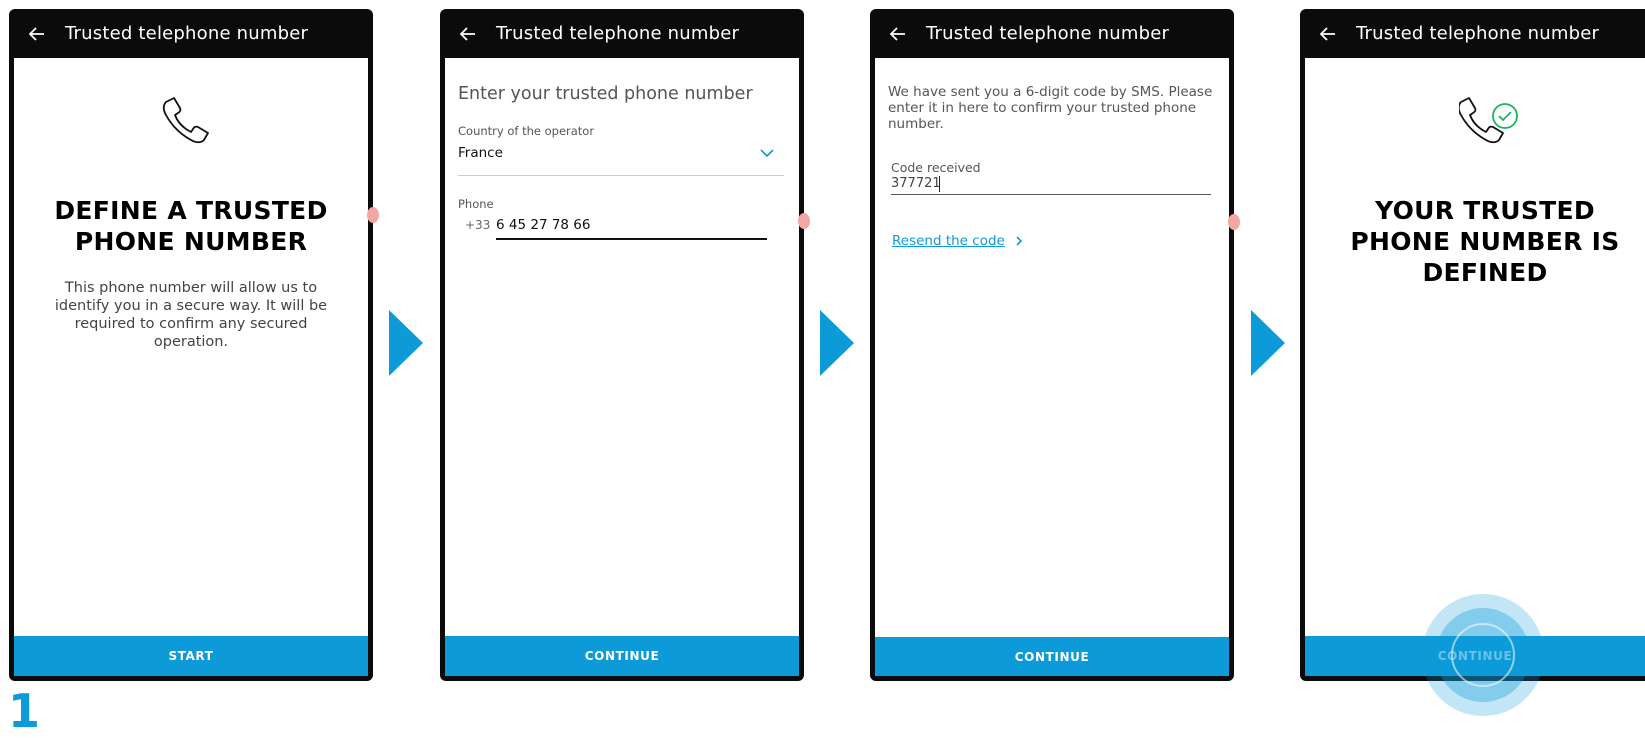 This screenshot has height=738, width=1645. What do you see at coordinates (1051, 185) in the screenshot?
I see `code-input: 377721` at bounding box center [1051, 185].